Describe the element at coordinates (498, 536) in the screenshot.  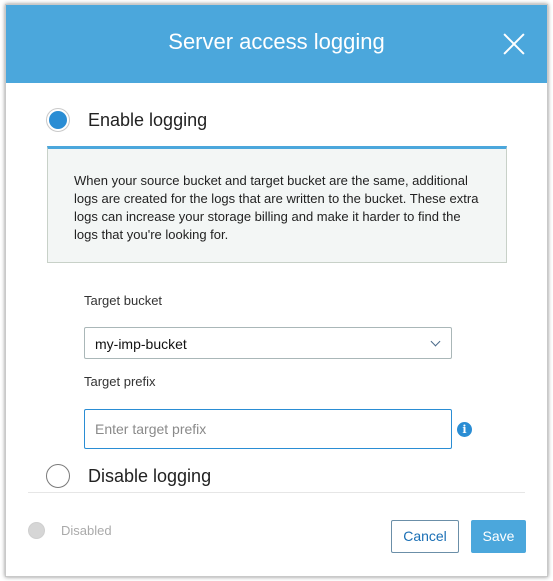
I see `save-button: Save` at that location.